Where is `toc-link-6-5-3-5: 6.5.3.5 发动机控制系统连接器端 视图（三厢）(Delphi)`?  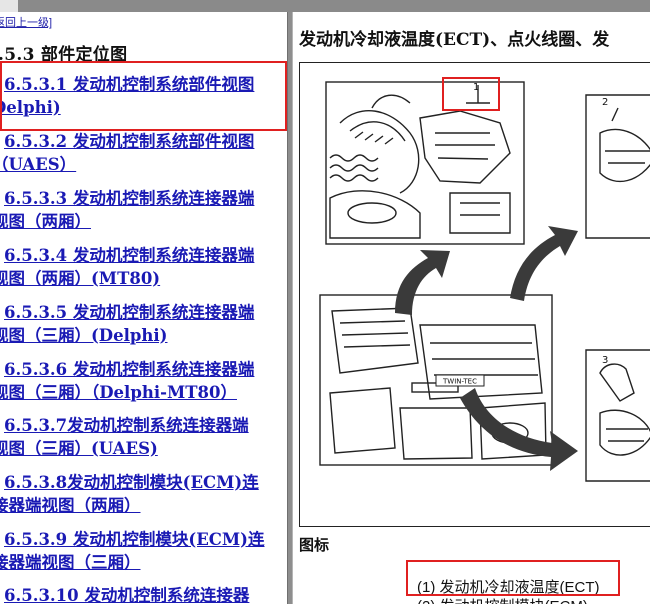 toc-link-6-5-3-5: 6.5.3.5 发动机控制系统连接器端 视图（三厢）(Delphi) is located at coordinates (143, 324).